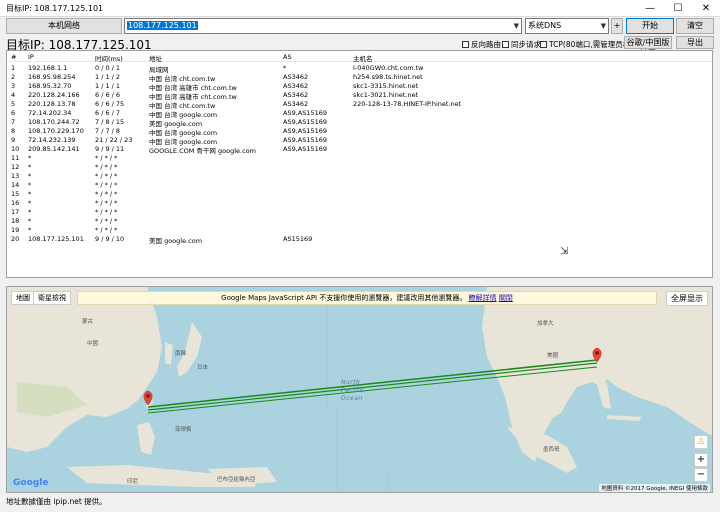  I want to click on zoom-in-button: +, so click(701, 460).